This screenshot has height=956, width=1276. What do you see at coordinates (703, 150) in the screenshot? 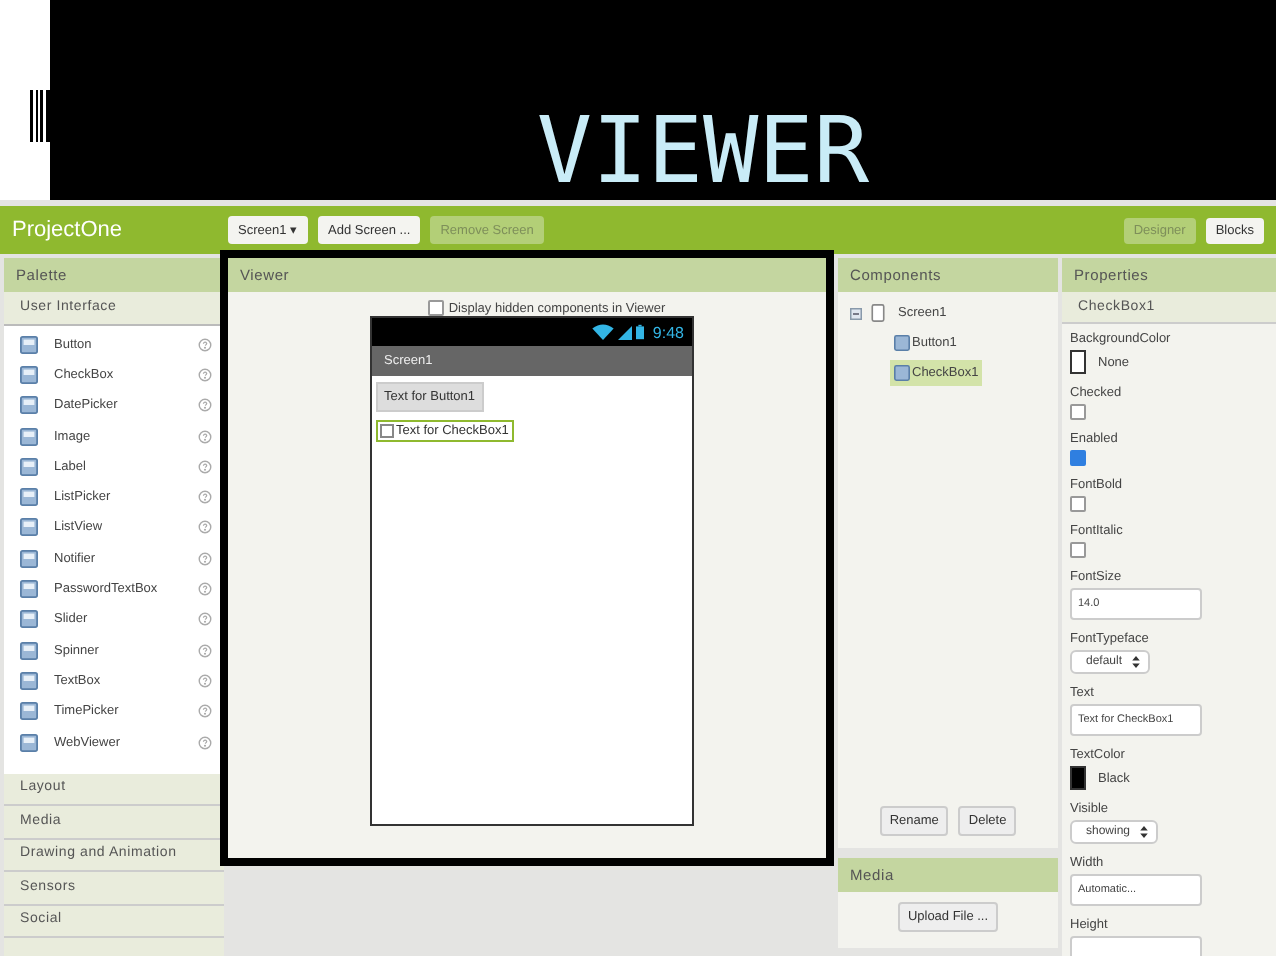
I see `slide-title: VIEWER` at bounding box center [703, 150].